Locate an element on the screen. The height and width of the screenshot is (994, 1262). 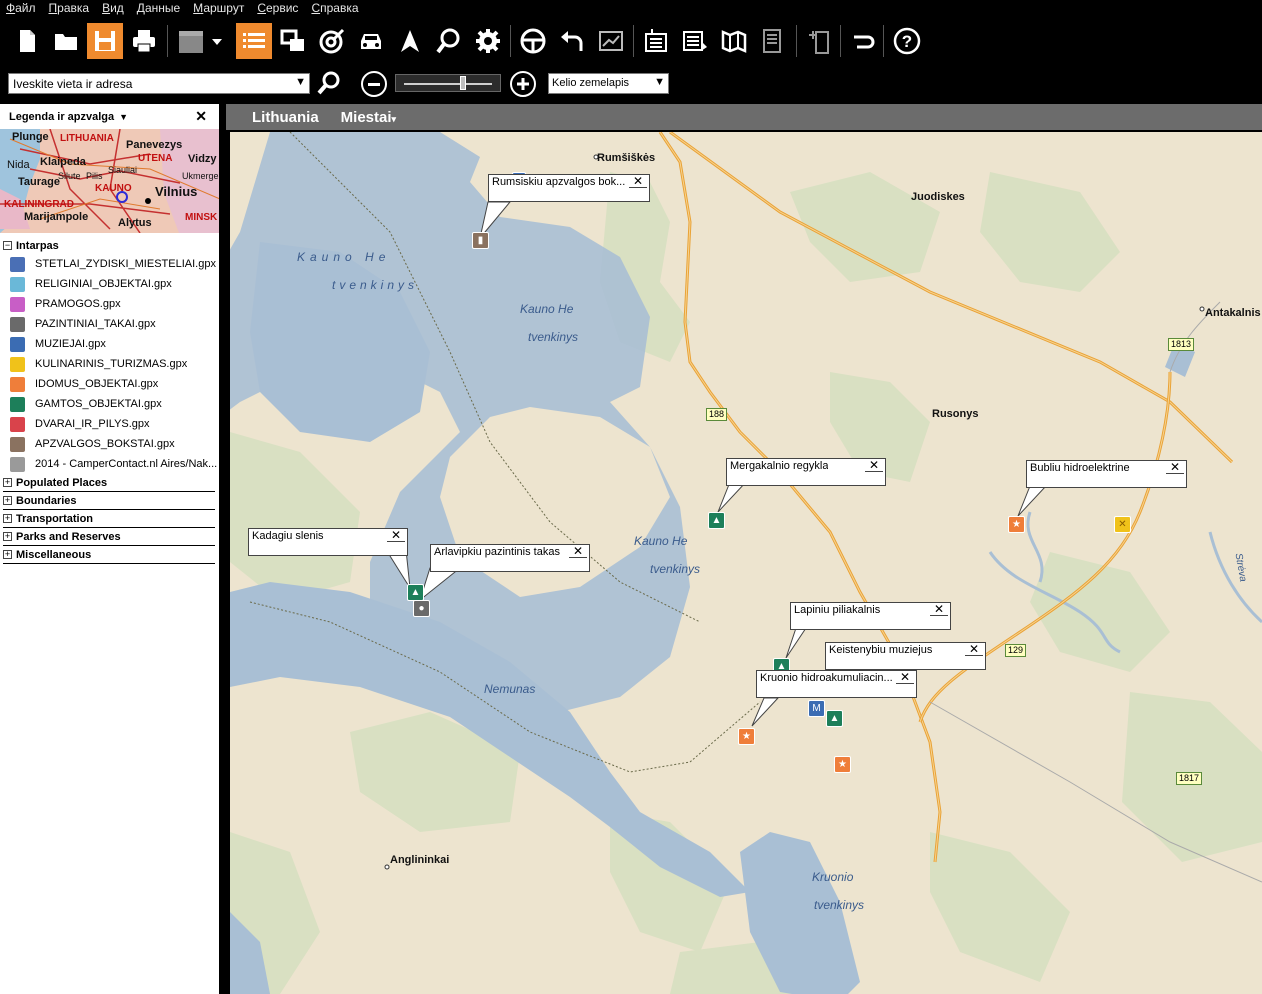
menu-view: Вид is located at coordinates (113, 8).